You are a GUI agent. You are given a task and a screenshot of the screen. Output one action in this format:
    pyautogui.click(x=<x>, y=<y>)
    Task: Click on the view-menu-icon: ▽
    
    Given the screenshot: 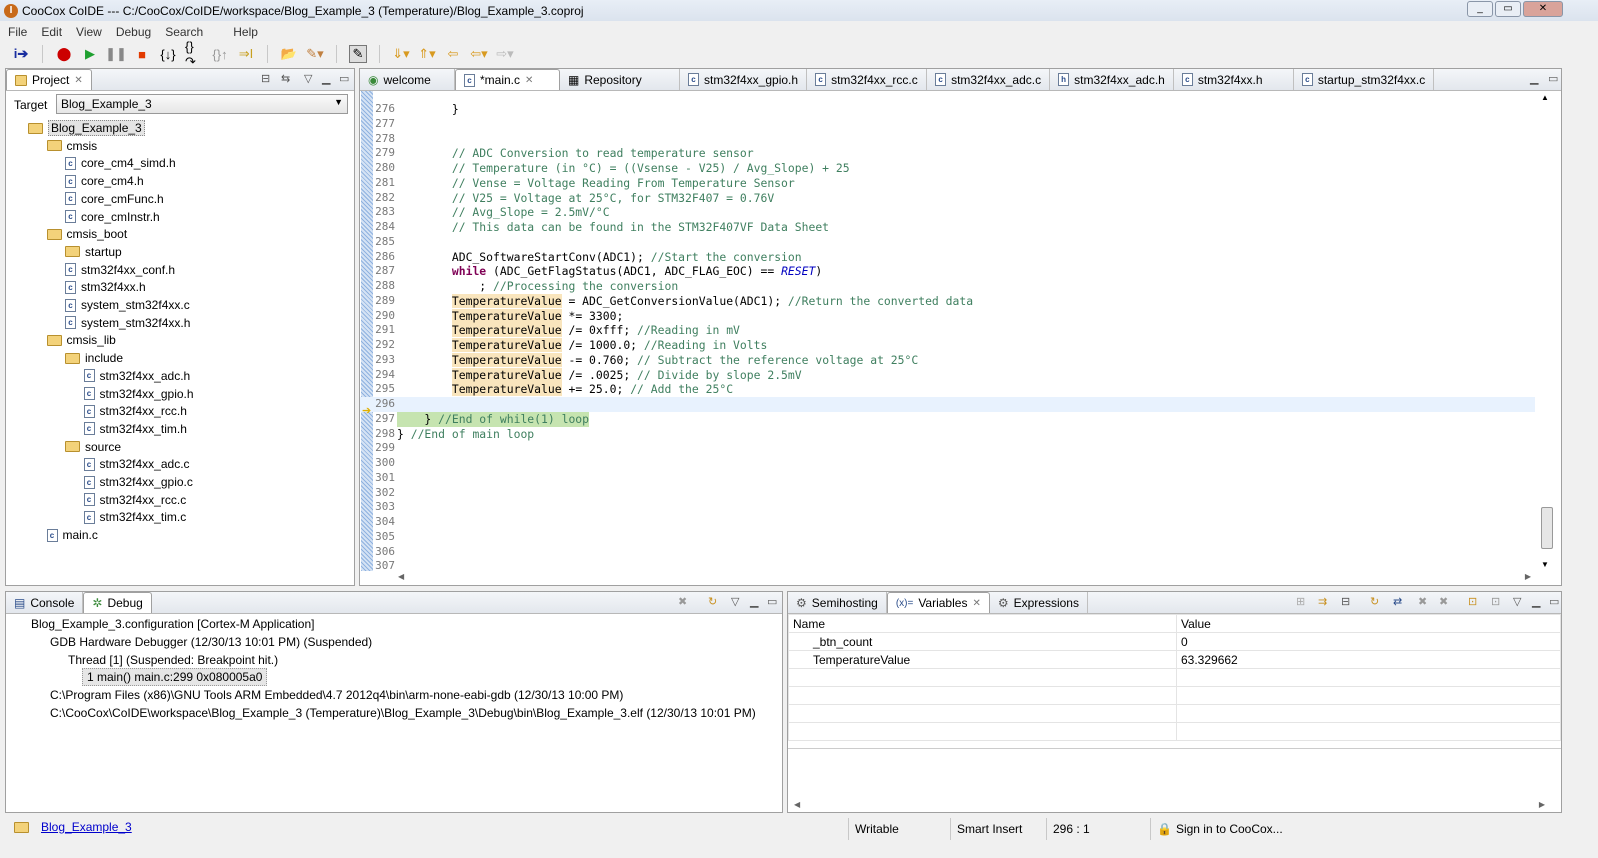 What is the action you would take?
    pyautogui.click(x=308, y=78)
    